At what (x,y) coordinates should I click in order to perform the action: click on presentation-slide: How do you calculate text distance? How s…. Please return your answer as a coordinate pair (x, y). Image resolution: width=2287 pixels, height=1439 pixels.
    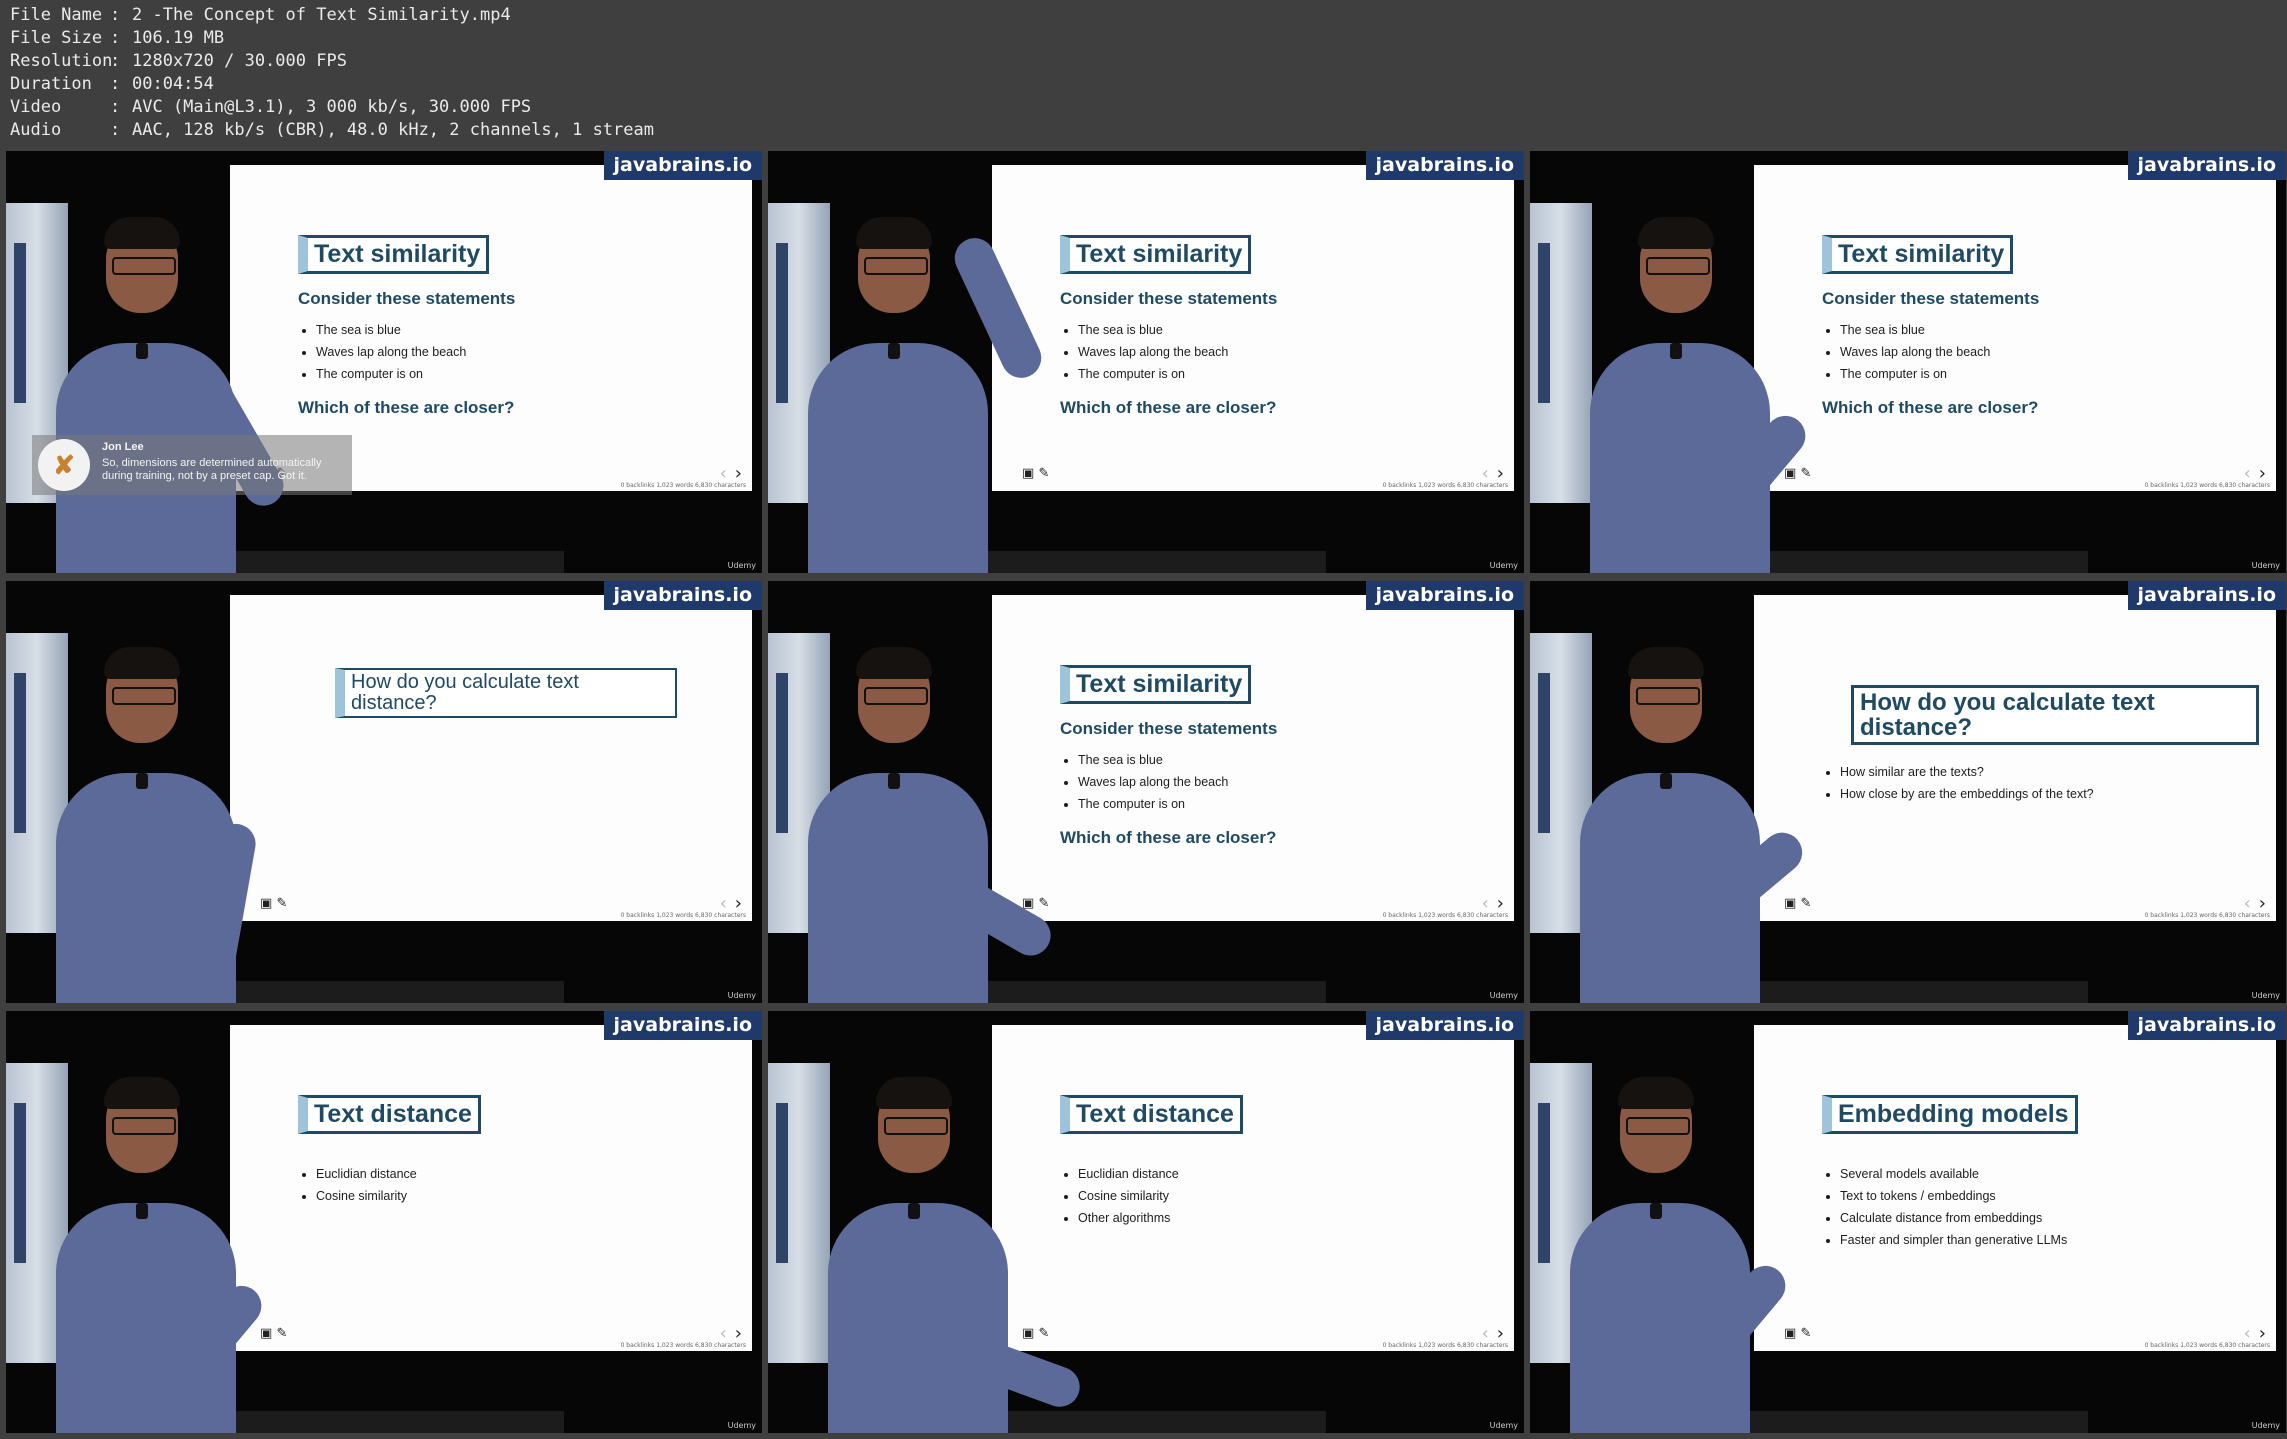
    Looking at the image, I should click on (2015, 758).